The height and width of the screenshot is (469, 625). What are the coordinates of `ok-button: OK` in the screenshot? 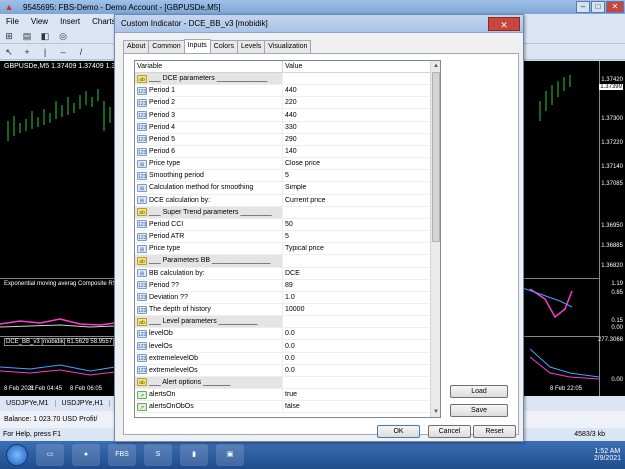 It's located at (398, 431).